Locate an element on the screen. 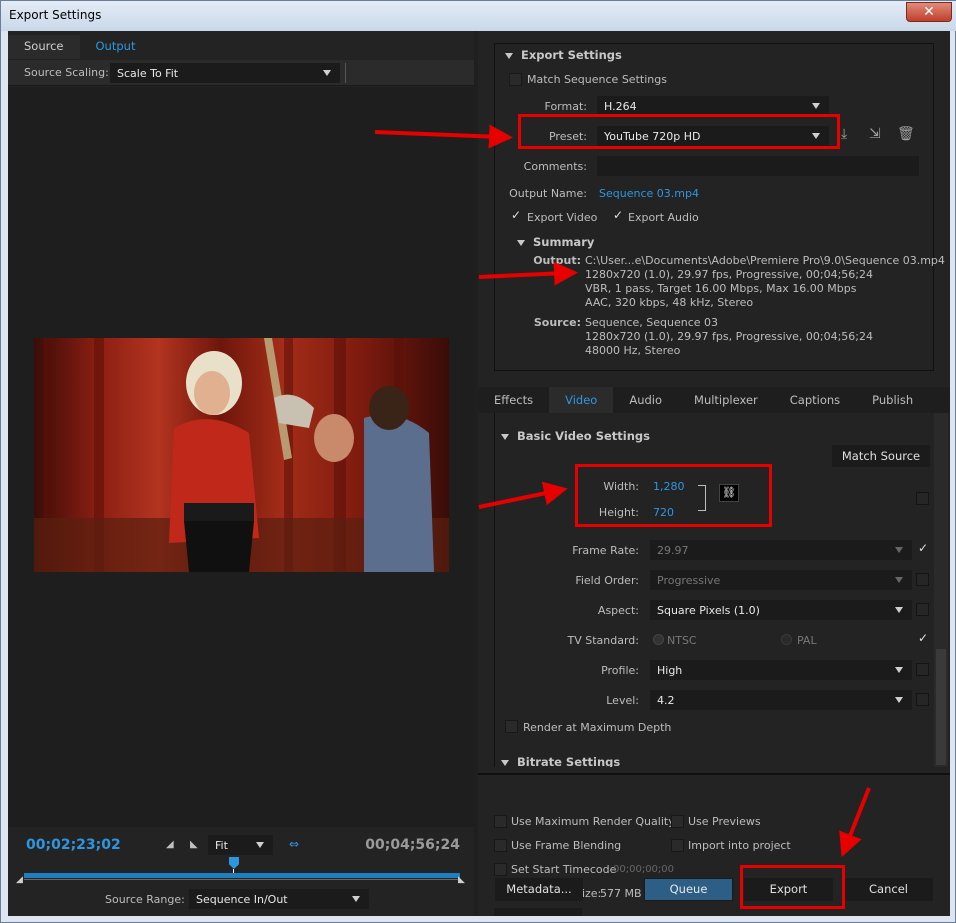 This screenshot has height=923, width=956. arrow-to-export is located at coordinates (855, 822).